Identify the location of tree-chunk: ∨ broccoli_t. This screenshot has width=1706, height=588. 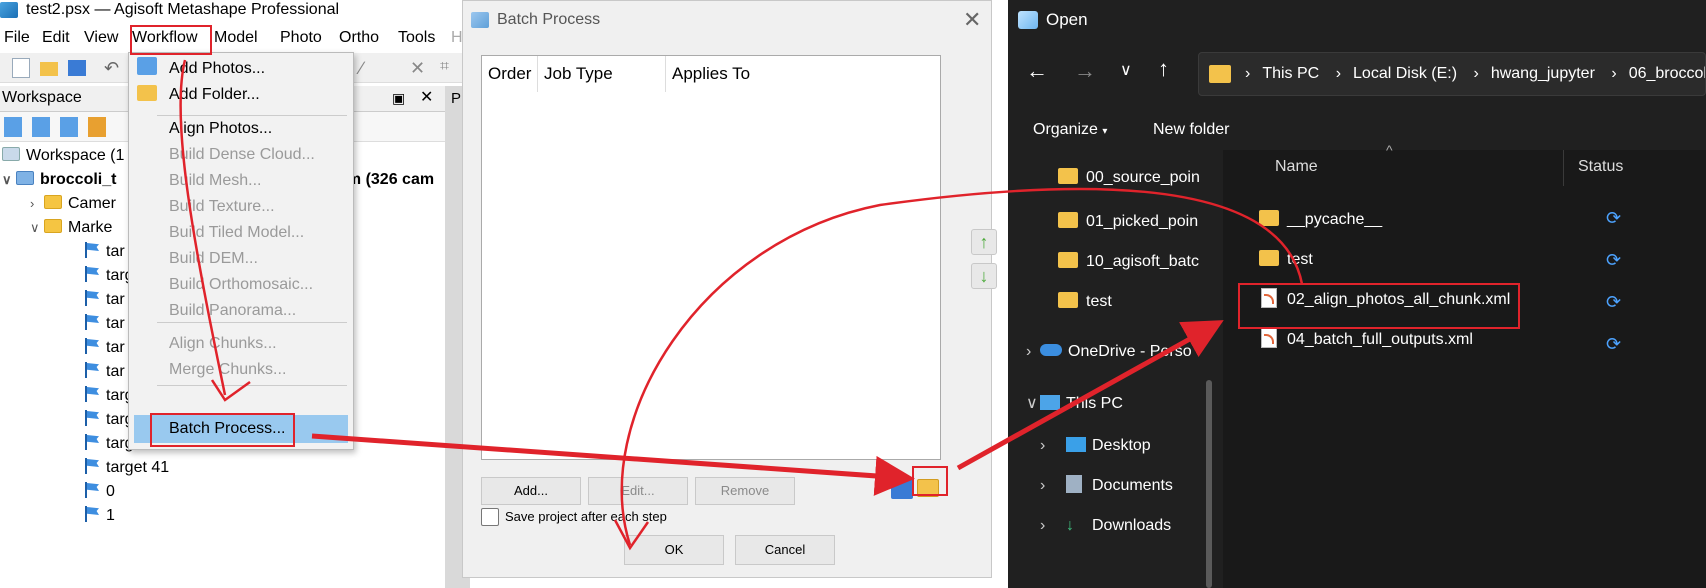
(59, 180).